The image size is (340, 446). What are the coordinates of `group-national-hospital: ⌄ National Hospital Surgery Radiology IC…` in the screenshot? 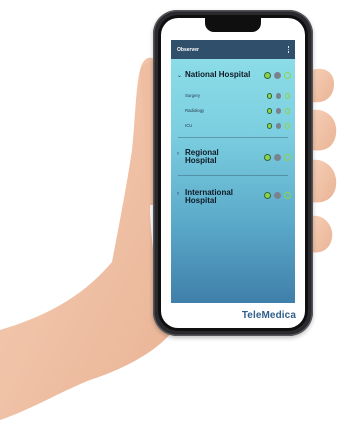 It's located at (233, 104).